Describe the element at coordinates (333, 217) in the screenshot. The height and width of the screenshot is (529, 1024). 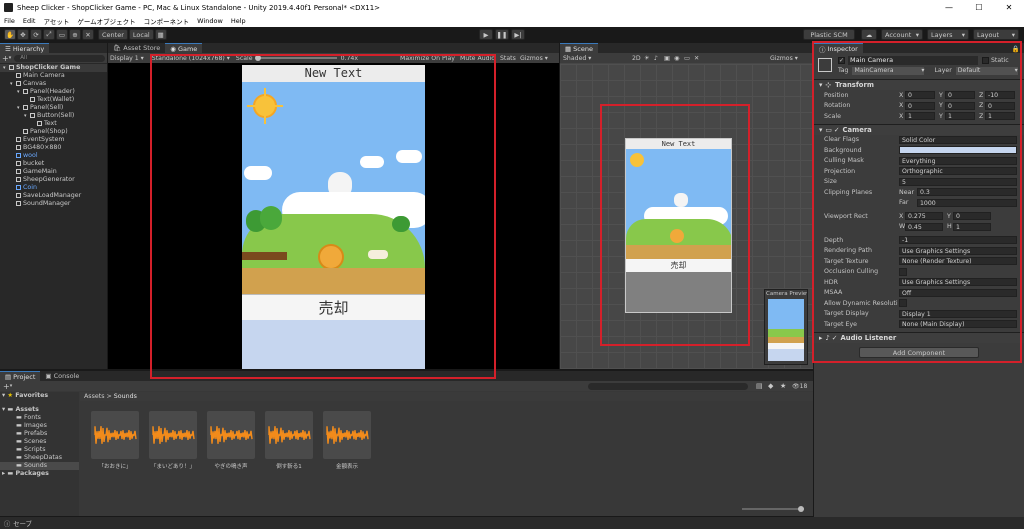
I see `game-view: New Text 売却` at that location.